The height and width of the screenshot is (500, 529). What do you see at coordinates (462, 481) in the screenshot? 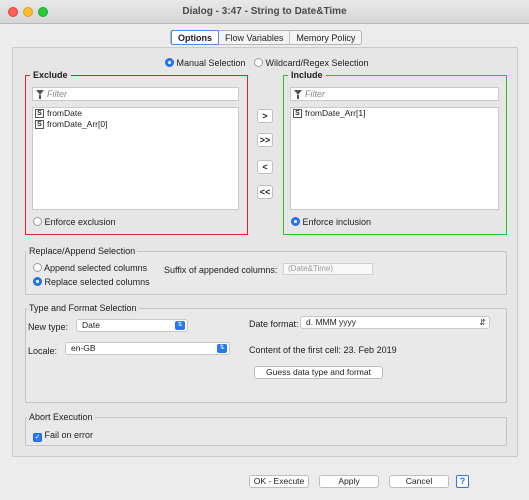
I see `help-icon: ?` at bounding box center [462, 481].